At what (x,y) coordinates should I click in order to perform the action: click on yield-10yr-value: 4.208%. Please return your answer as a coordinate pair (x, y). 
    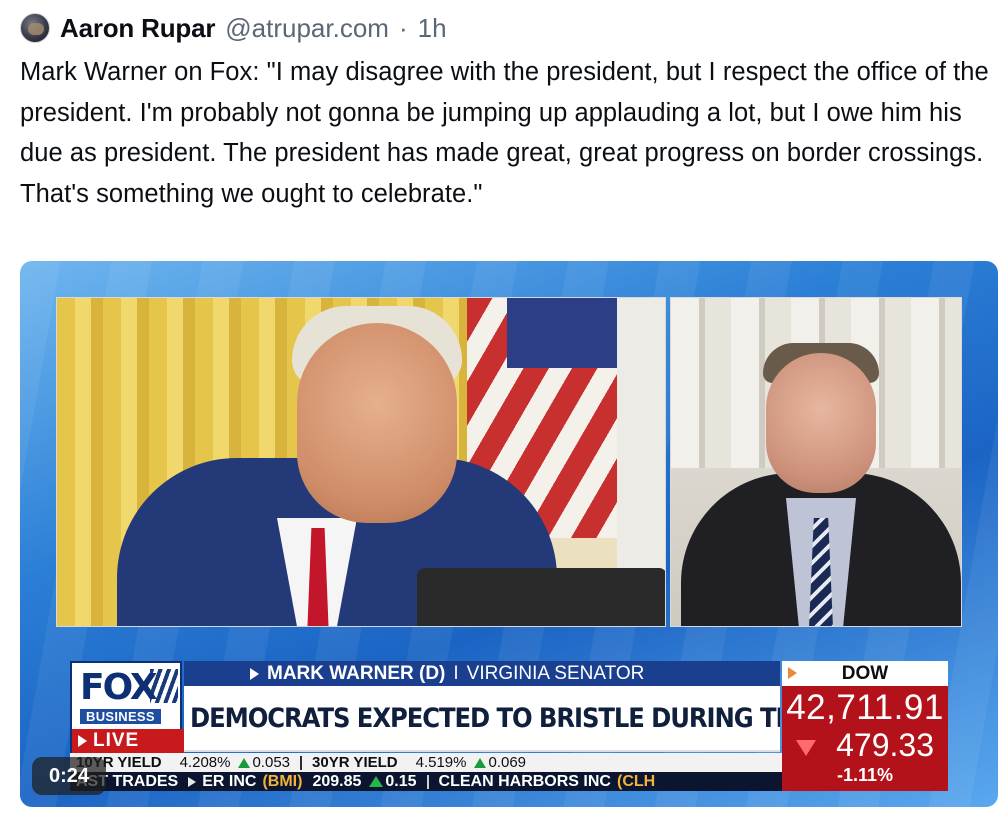
    Looking at the image, I should click on (205, 762).